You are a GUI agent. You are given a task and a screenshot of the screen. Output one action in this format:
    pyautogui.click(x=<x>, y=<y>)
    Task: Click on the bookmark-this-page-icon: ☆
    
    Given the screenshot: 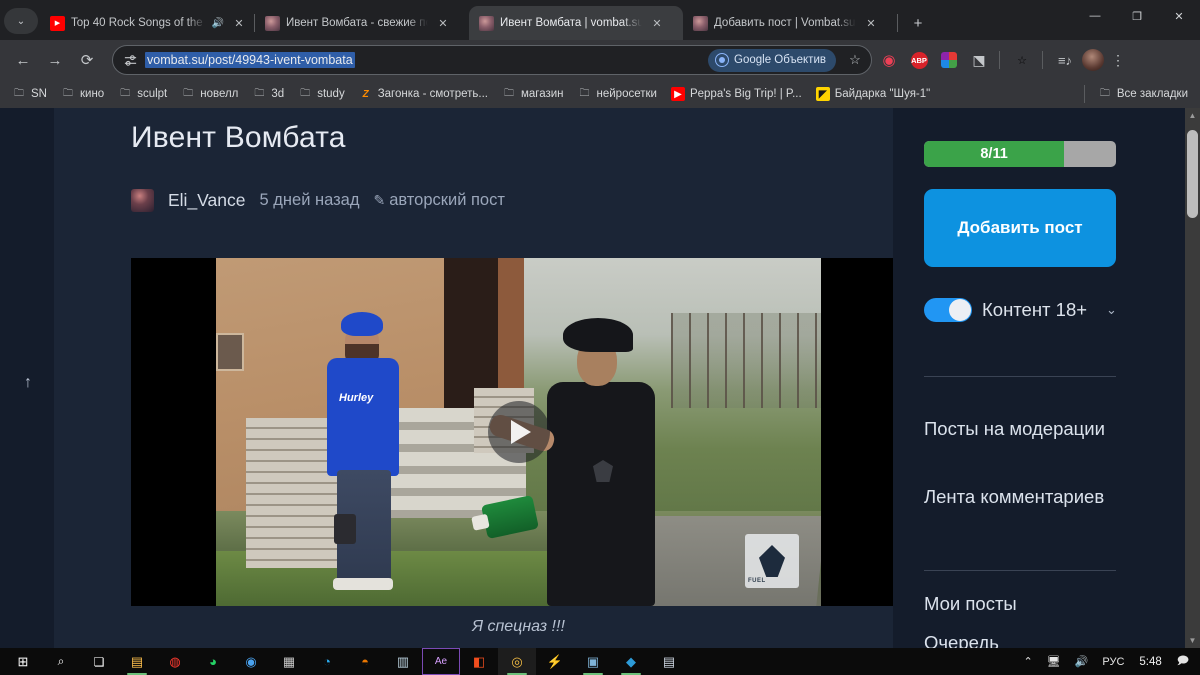 What is the action you would take?
    pyautogui.click(x=1022, y=60)
    